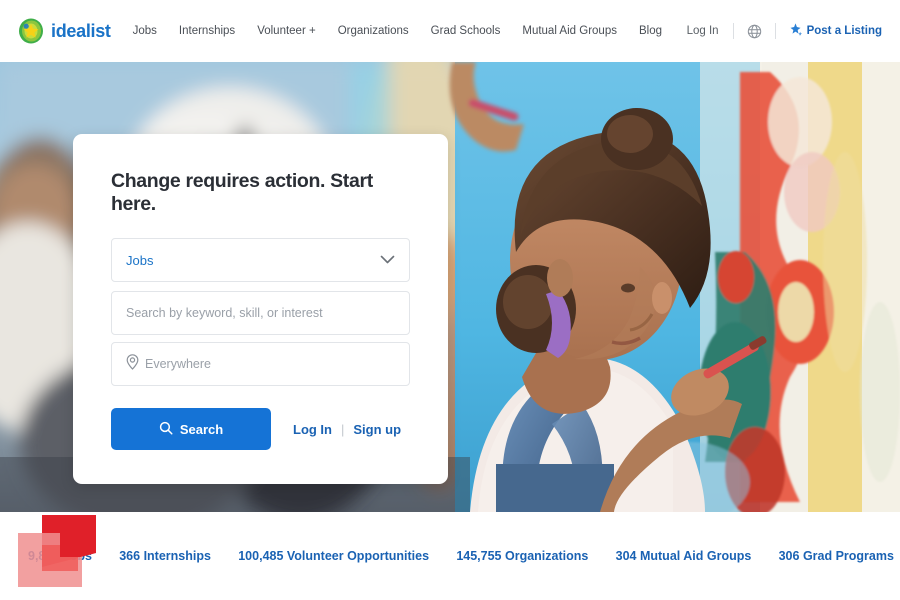 This screenshot has height=600, width=900. Describe the element at coordinates (270, 364) in the screenshot. I see `search-location-input` at that location.